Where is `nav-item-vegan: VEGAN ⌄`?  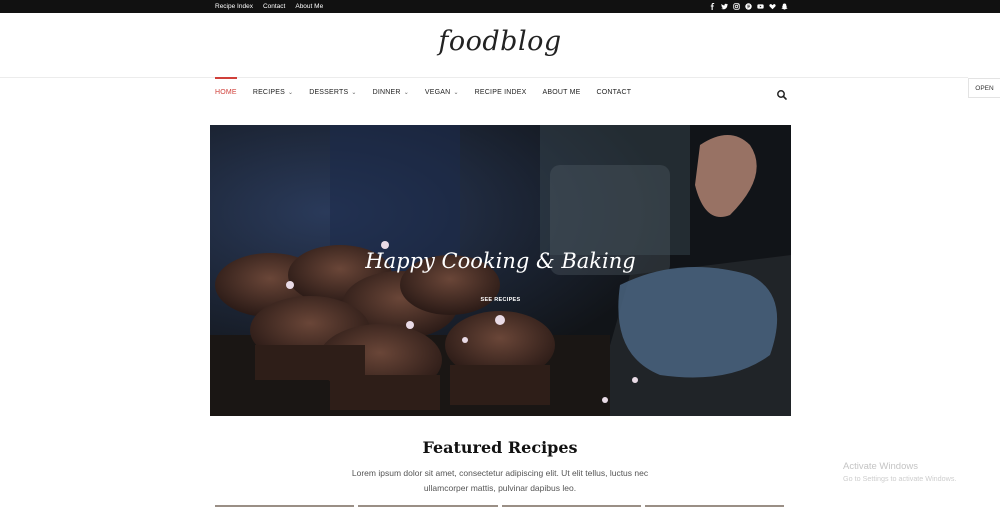 nav-item-vegan: VEGAN ⌄ is located at coordinates (442, 93).